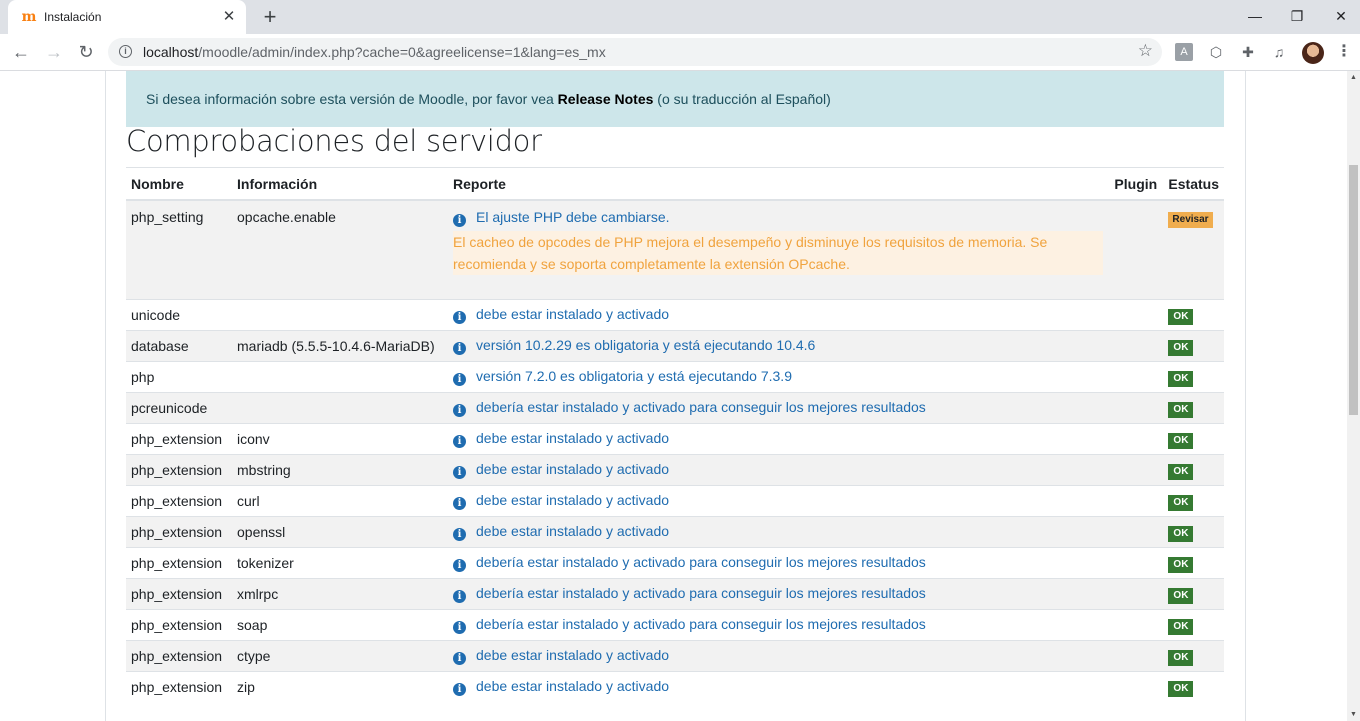 This screenshot has width=1360, height=721. I want to click on scroll-down-arrow-icon: ▼, so click(1353, 714).